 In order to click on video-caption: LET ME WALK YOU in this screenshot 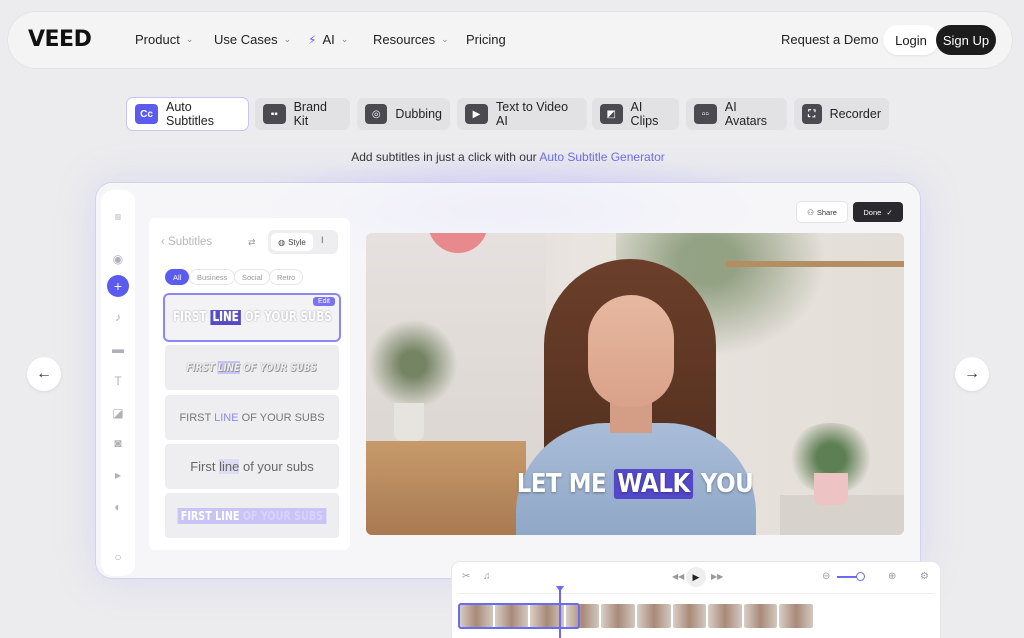, I will do `click(635, 484)`.